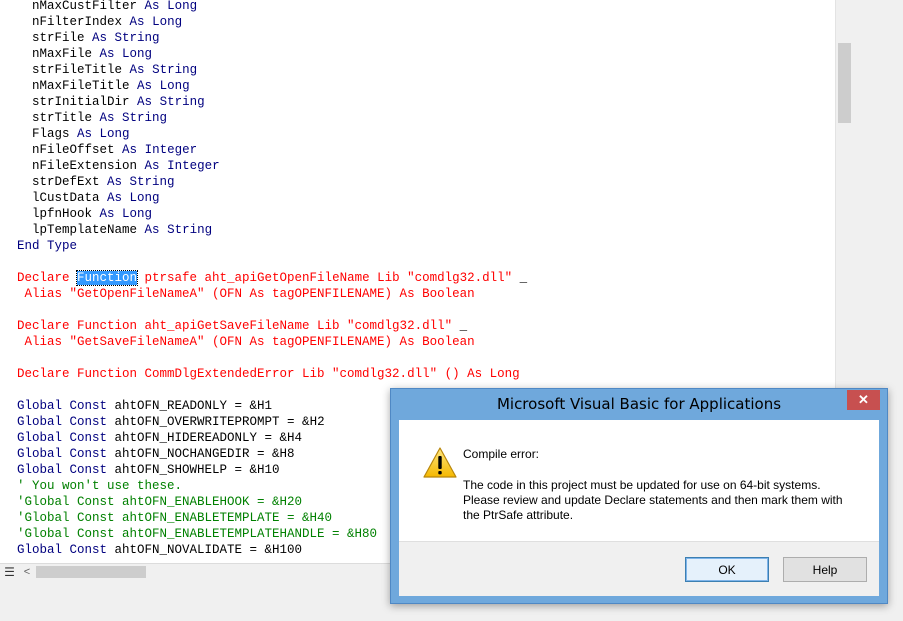 This screenshot has height=621, width=903. What do you see at coordinates (144, 406) in the screenshot?
I see `code-line: Global Const ahtOFN_READONLY = &H1` at bounding box center [144, 406].